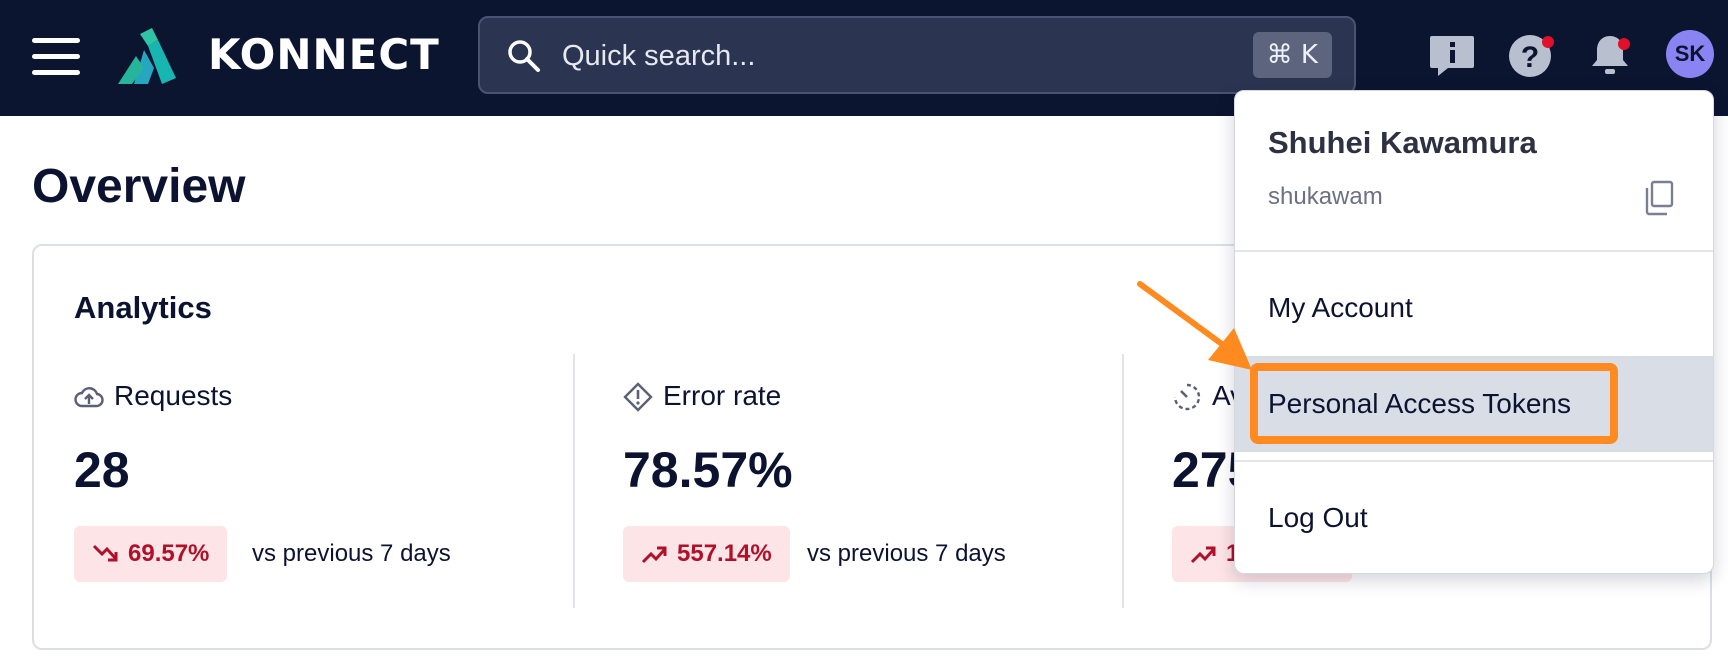  I want to click on trend-down-icon, so click(105, 553).